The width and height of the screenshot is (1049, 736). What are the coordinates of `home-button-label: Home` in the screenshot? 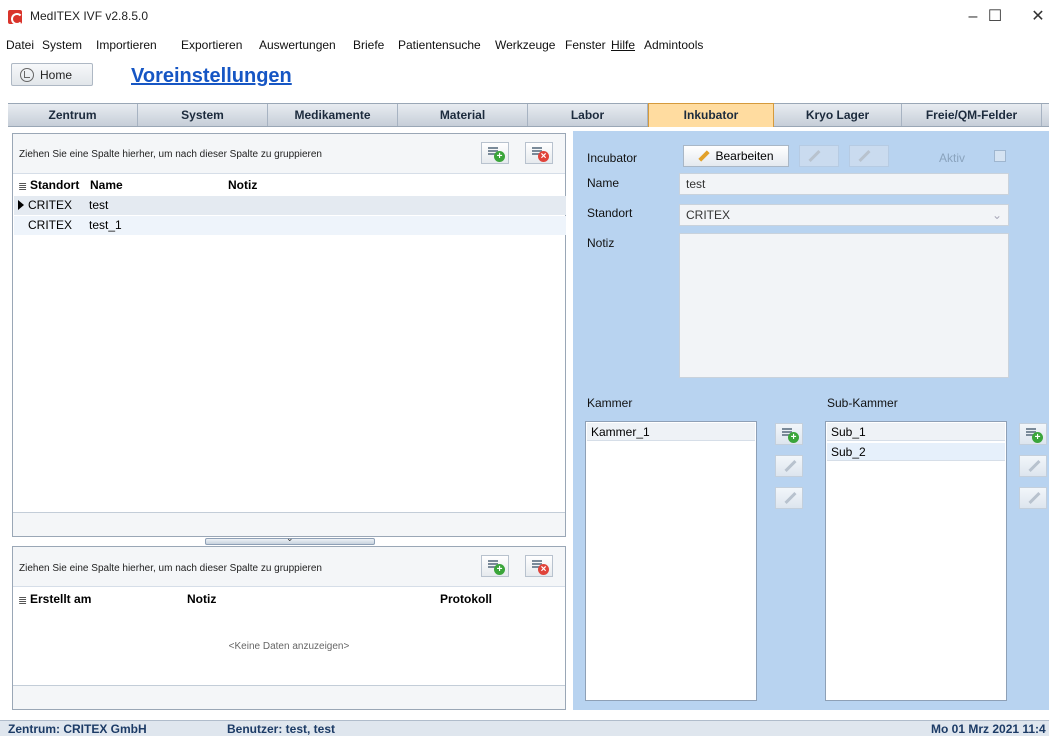 It's located at (56, 74).